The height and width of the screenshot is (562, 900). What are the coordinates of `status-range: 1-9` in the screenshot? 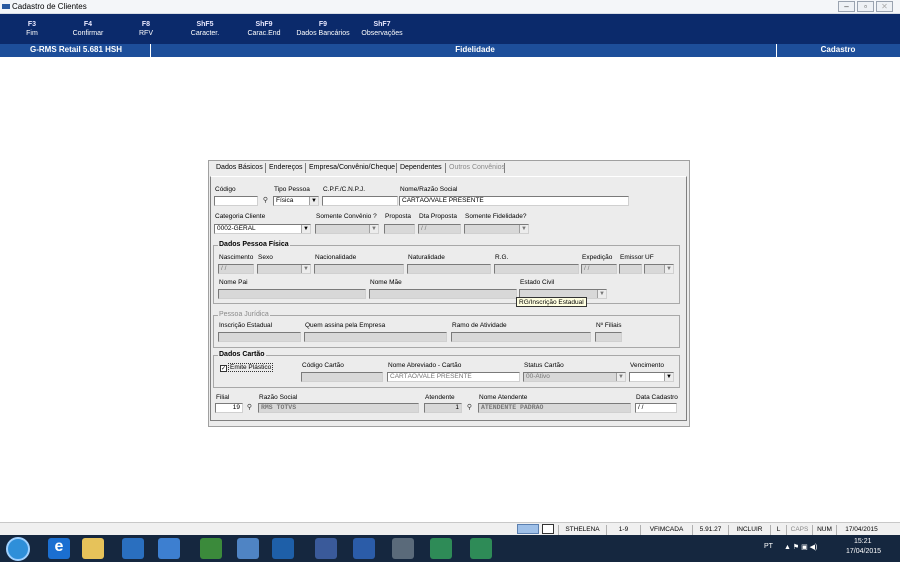 It's located at (623, 530).